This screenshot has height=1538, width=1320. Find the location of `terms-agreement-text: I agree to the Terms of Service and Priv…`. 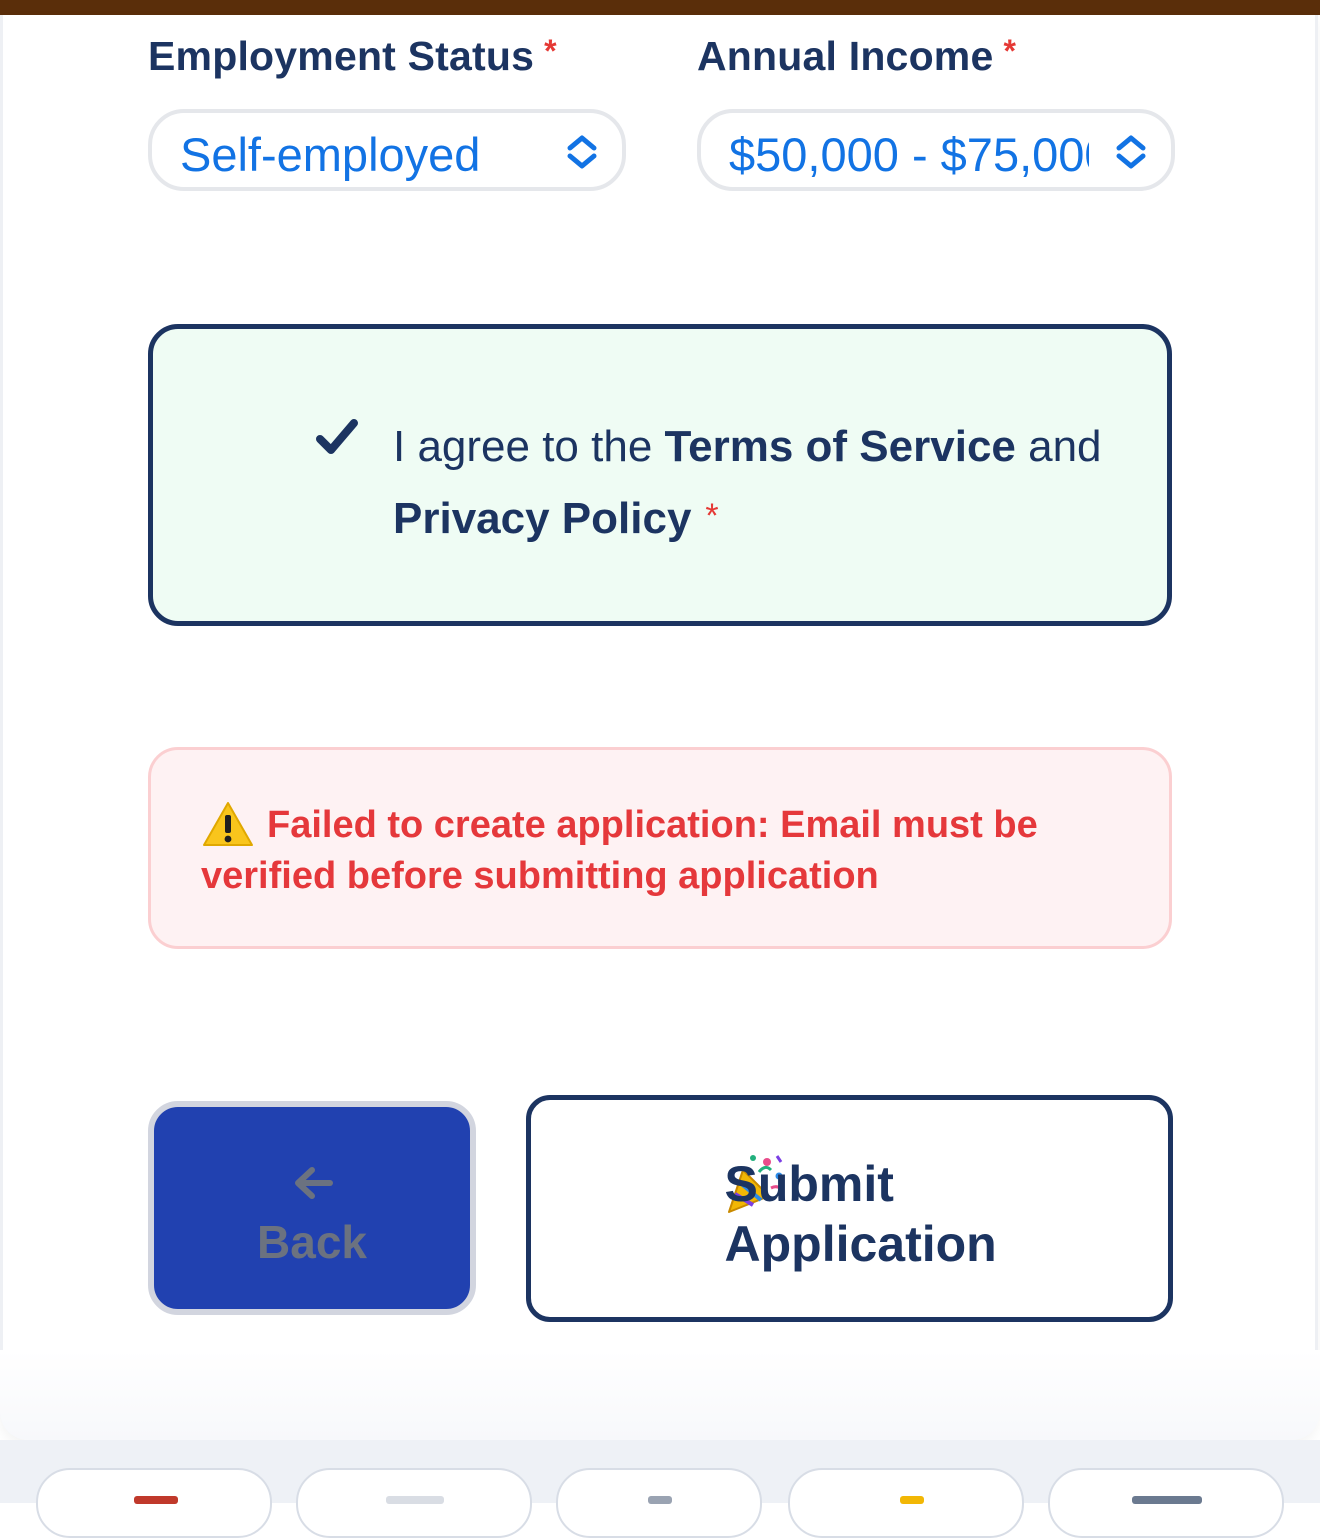

terms-agreement-text: I agree to the Terms of Service and Priv… is located at coordinates (763, 484).